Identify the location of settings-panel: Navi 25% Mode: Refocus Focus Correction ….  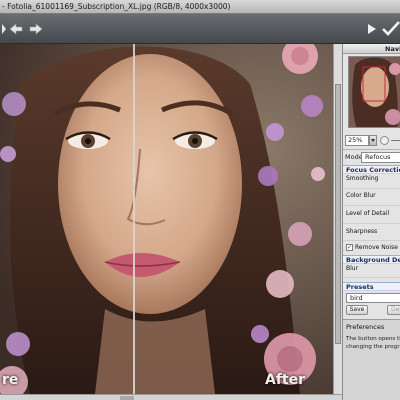
(371, 222).